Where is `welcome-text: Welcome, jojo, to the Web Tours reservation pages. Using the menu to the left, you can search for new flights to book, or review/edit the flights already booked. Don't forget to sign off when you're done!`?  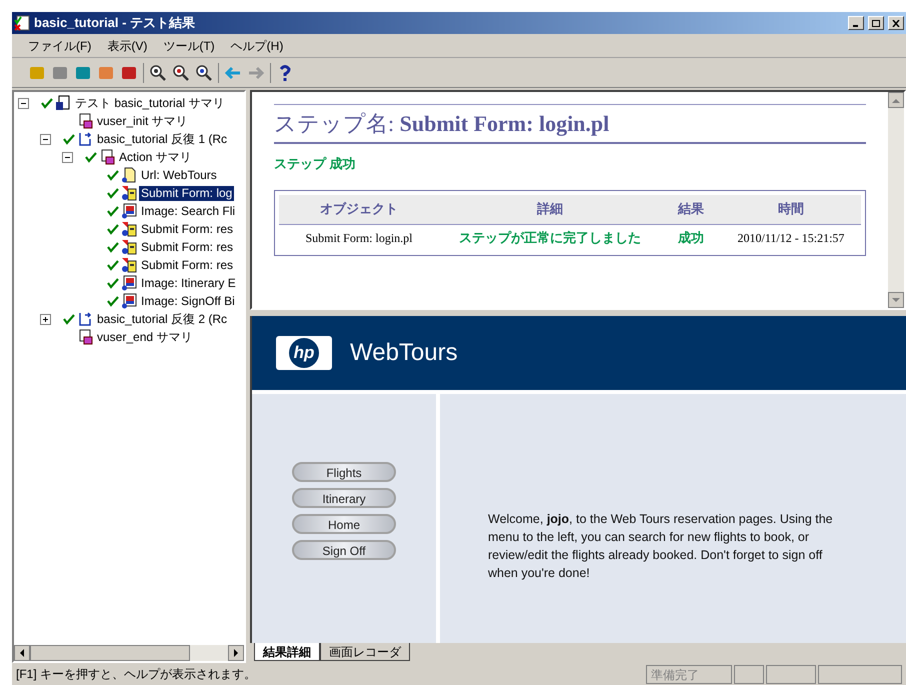
welcome-text: Welcome, jojo, to the Web Tours reservation pages. Using the menu to the left, you can search for new flights to book, or review/edit the flights already booked. Don't forget to sign off when you're done! is located at coordinates (661, 546).